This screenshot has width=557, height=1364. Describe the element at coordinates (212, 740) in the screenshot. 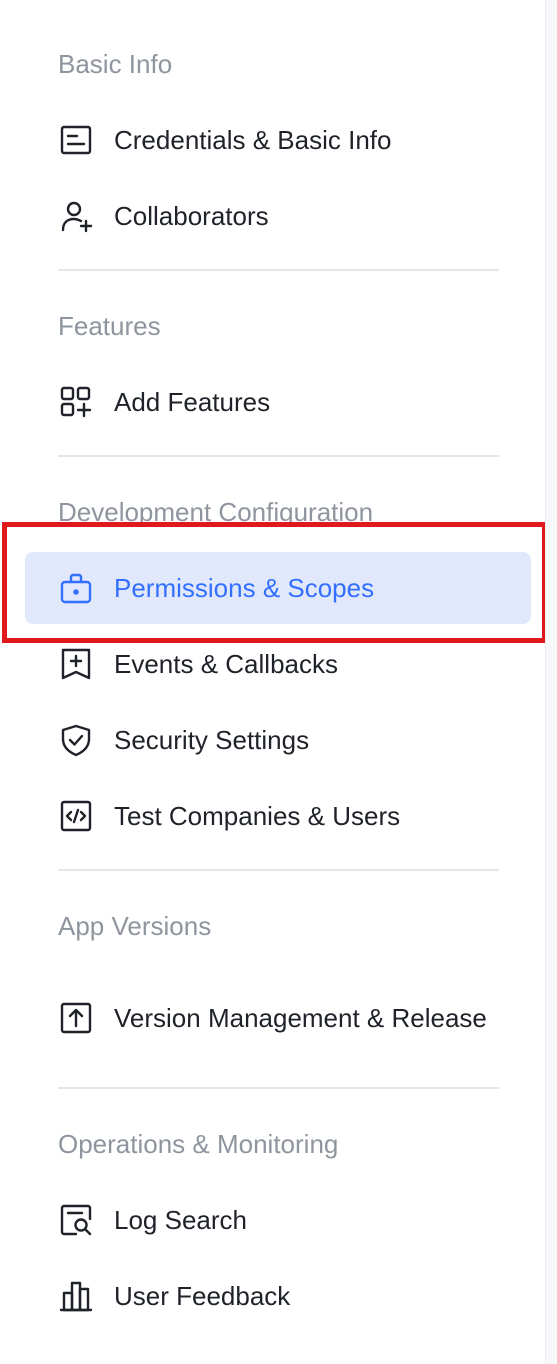

I see `nav-item-label: Security Settings` at that location.